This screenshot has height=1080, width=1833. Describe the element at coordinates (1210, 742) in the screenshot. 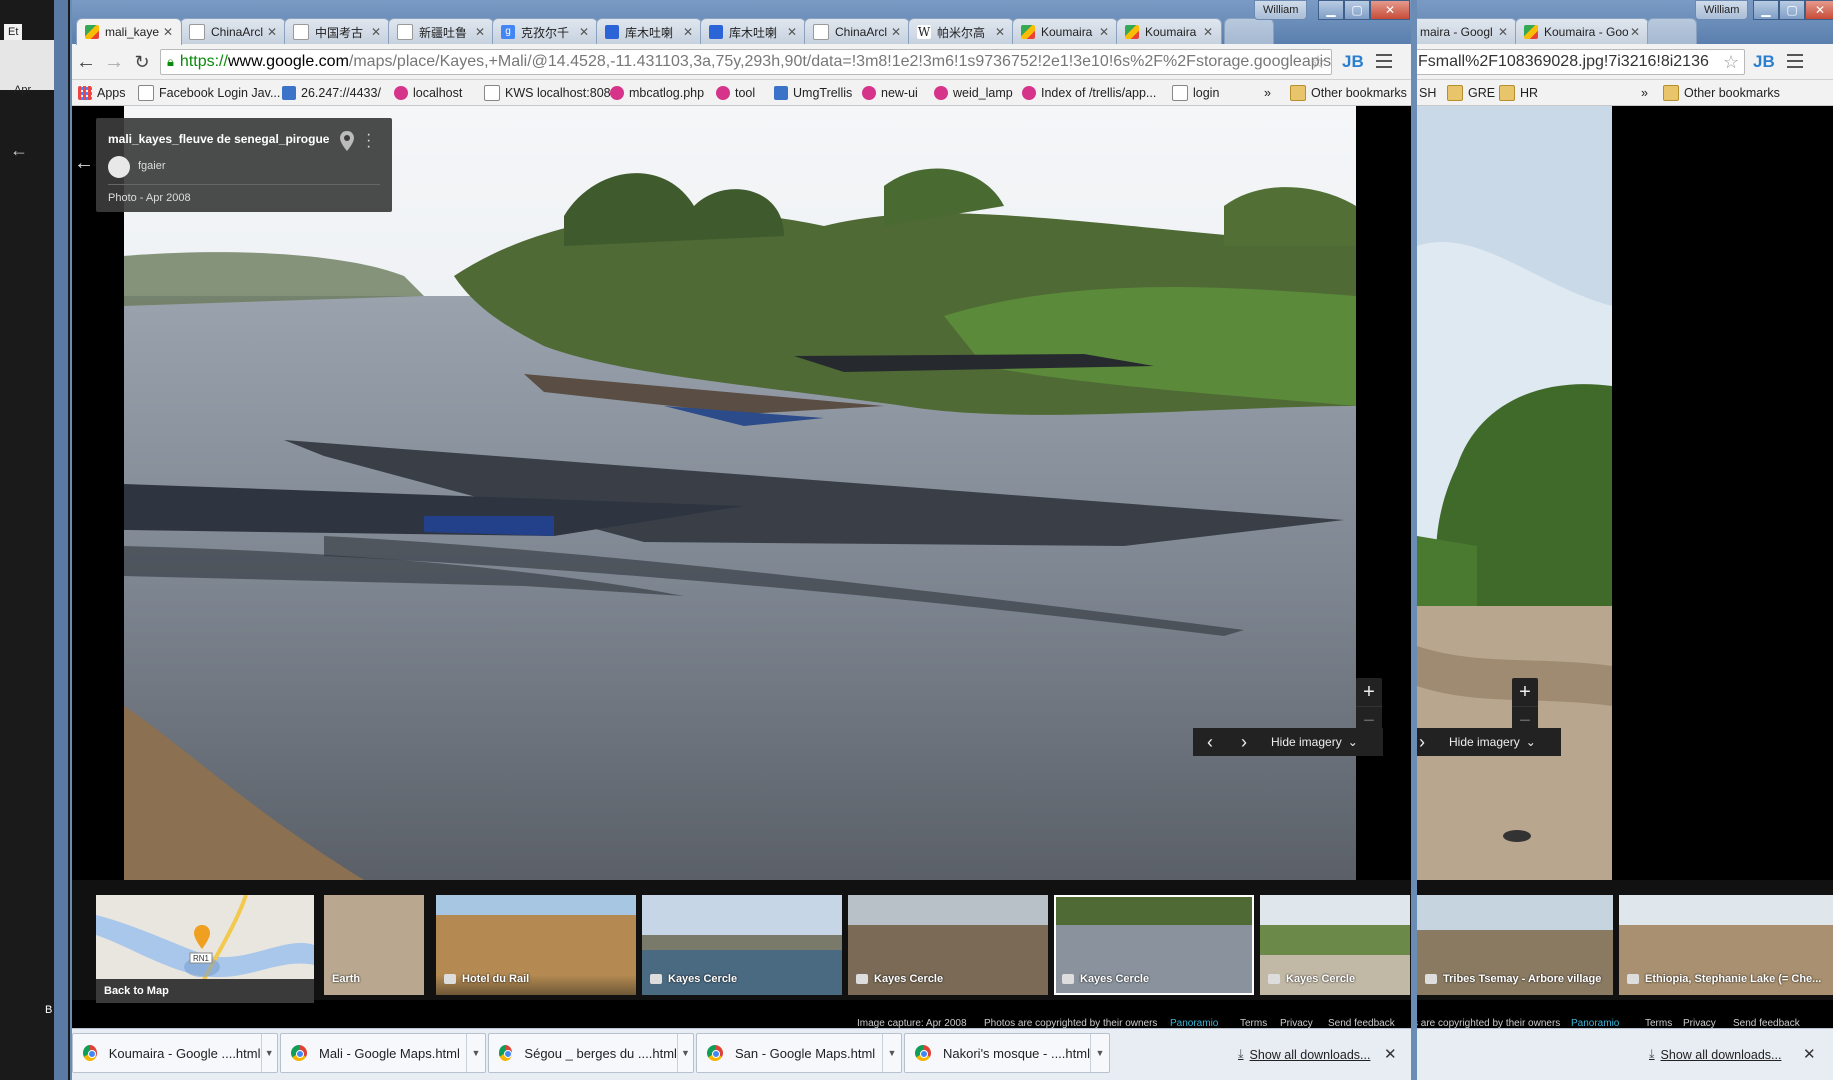

I see `chevron-left-icon: ‹` at that location.